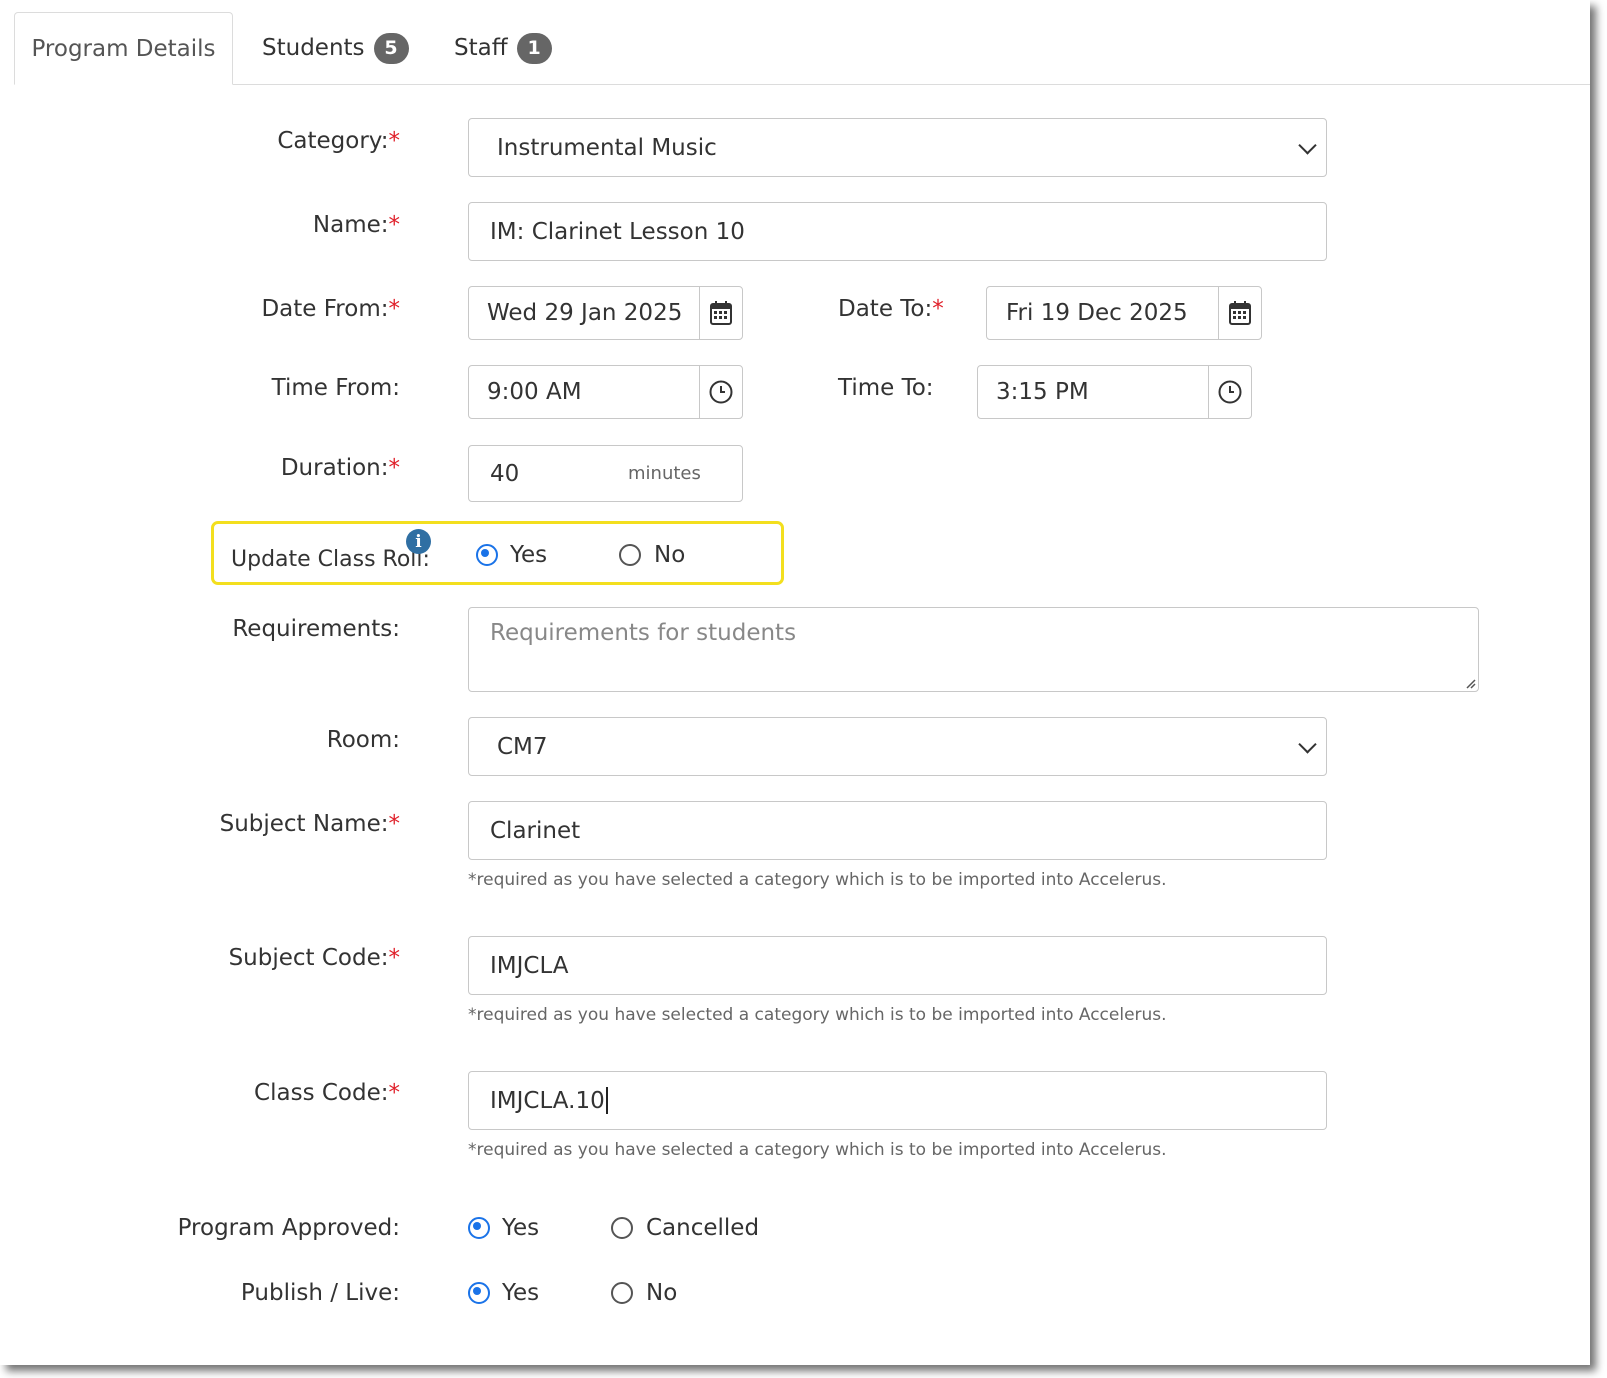 The height and width of the screenshot is (1378, 1607). What do you see at coordinates (973, 649) in the screenshot?
I see `requirements-textarea: Requirements for students` at bounding box center [973, 649].